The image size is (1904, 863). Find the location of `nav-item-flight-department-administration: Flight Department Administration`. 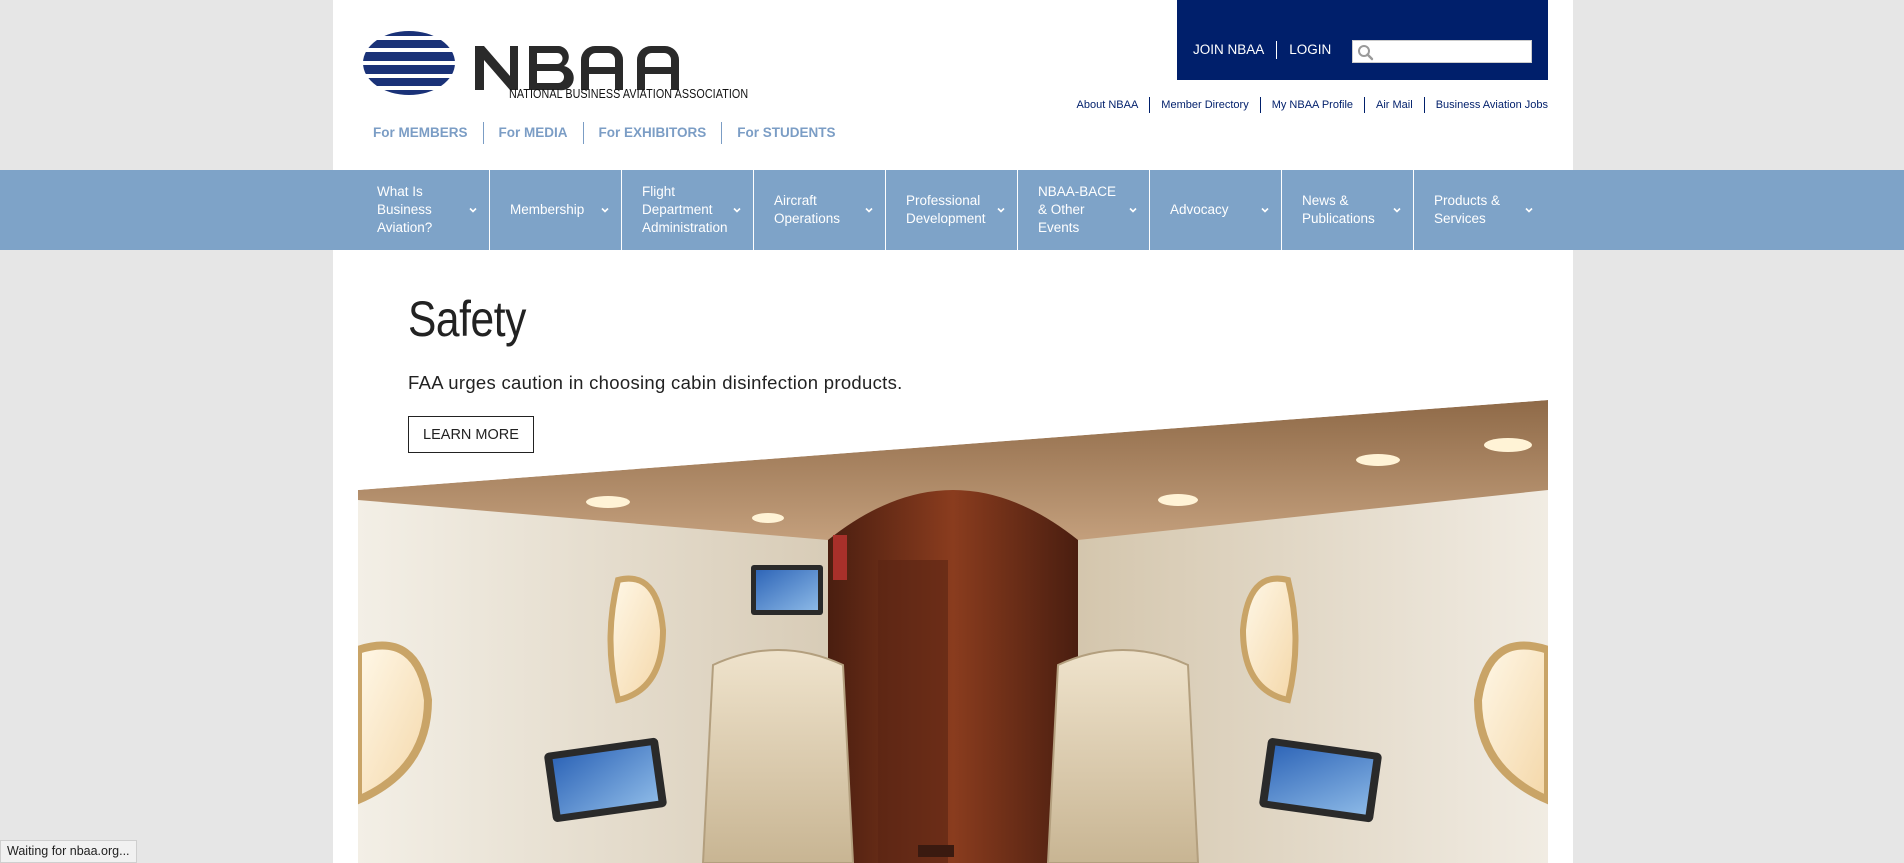

nav-item-flight-department-administration: Flight Department Administration is located at coordinates (687, 210).